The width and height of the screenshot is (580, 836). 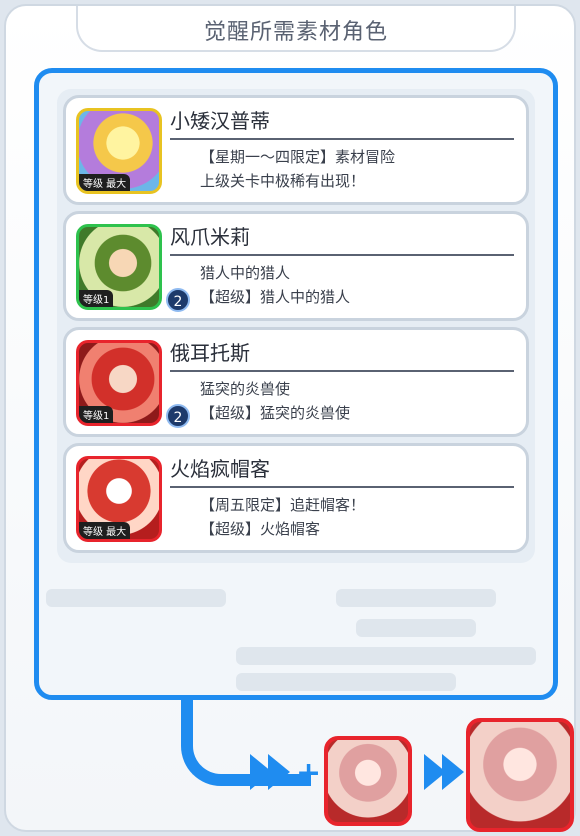 I want to click on source-line-2: 【超级】猎人中的猎人, so click(x=275, y=297).